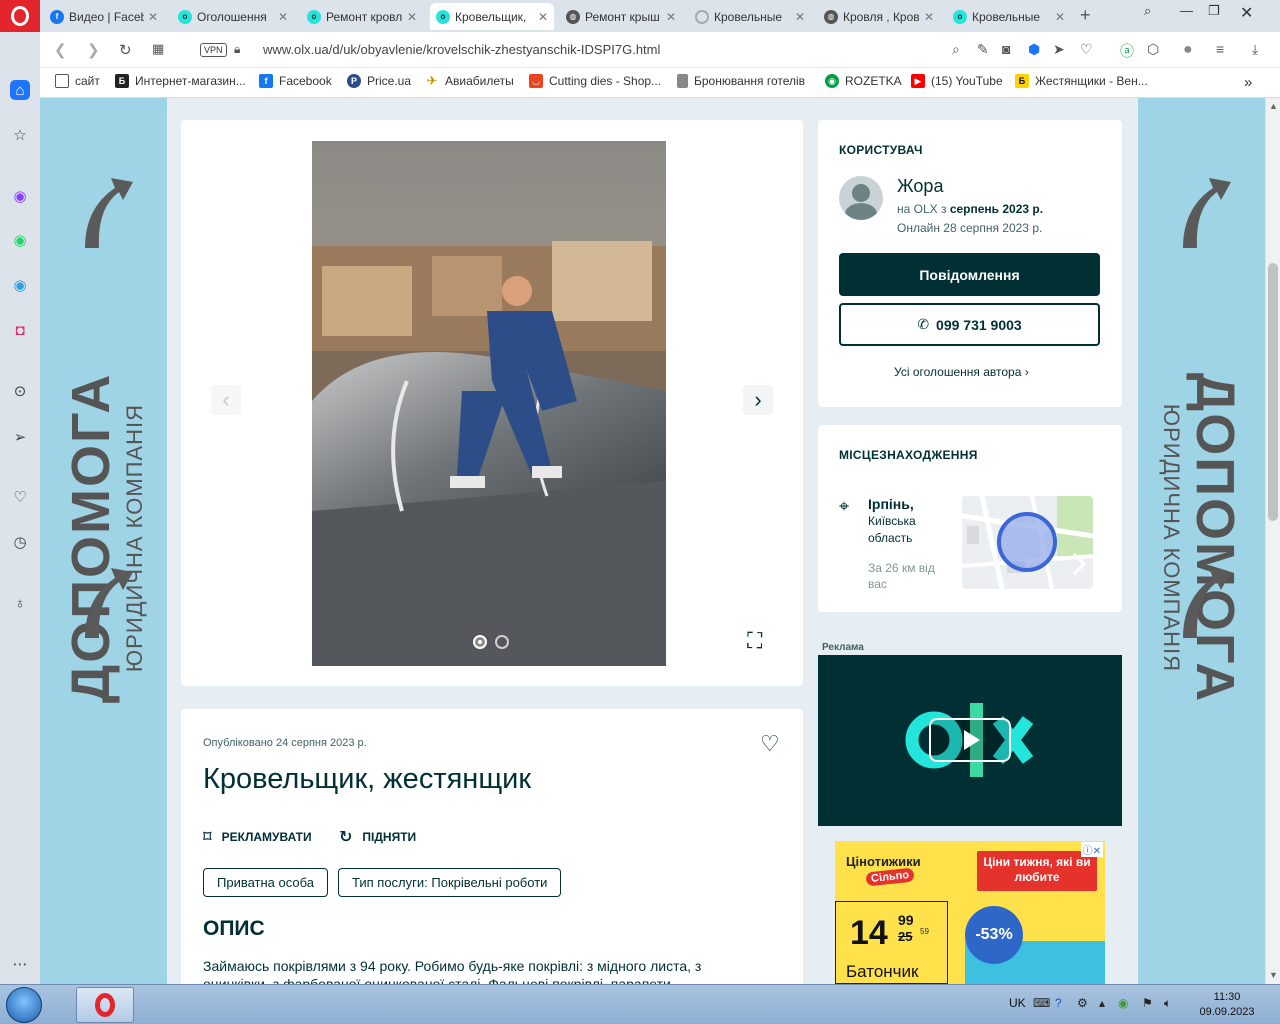 The width and height of the screenshot is (1280, 1024). I want to click on history-icon: ◷, so click(20, 542).